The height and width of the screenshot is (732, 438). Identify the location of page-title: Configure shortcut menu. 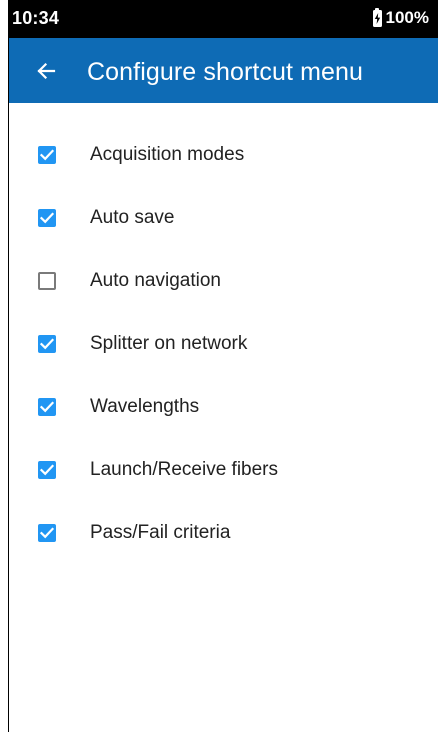
(225, 72).